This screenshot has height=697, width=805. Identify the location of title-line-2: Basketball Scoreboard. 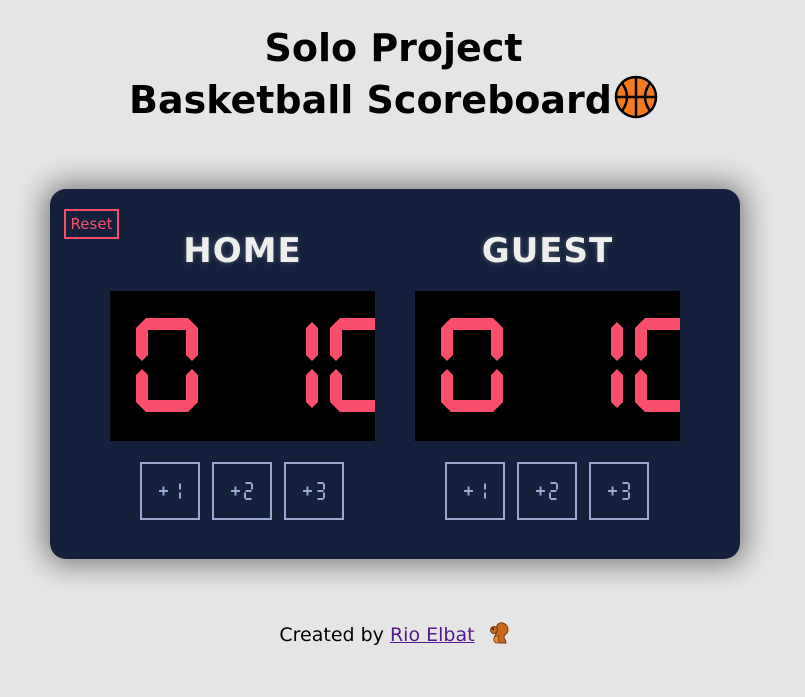
(393, 100).